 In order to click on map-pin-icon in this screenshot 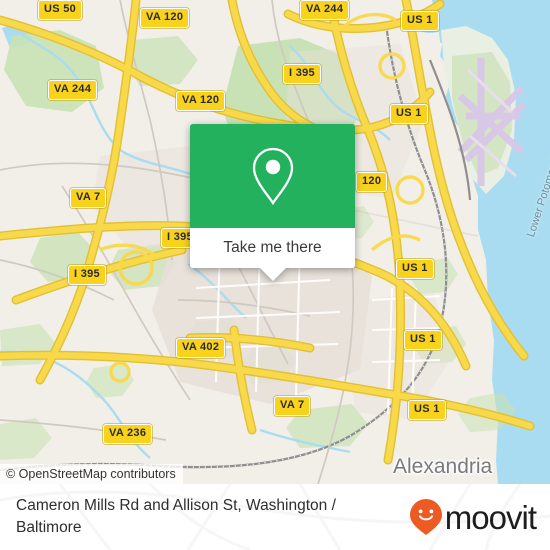, I will do `click(272, 176)`.